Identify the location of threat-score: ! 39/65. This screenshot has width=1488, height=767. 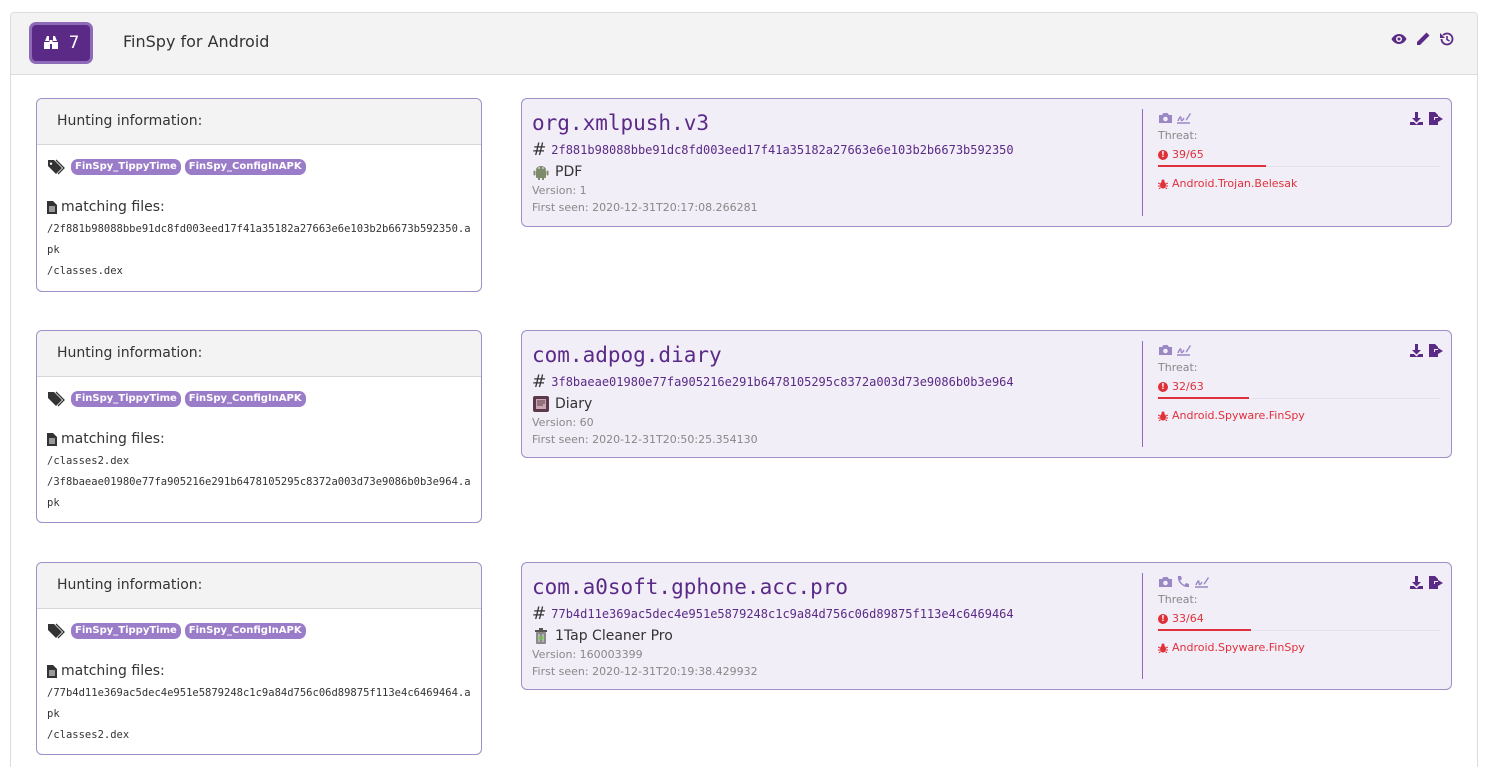
(1299, 154).